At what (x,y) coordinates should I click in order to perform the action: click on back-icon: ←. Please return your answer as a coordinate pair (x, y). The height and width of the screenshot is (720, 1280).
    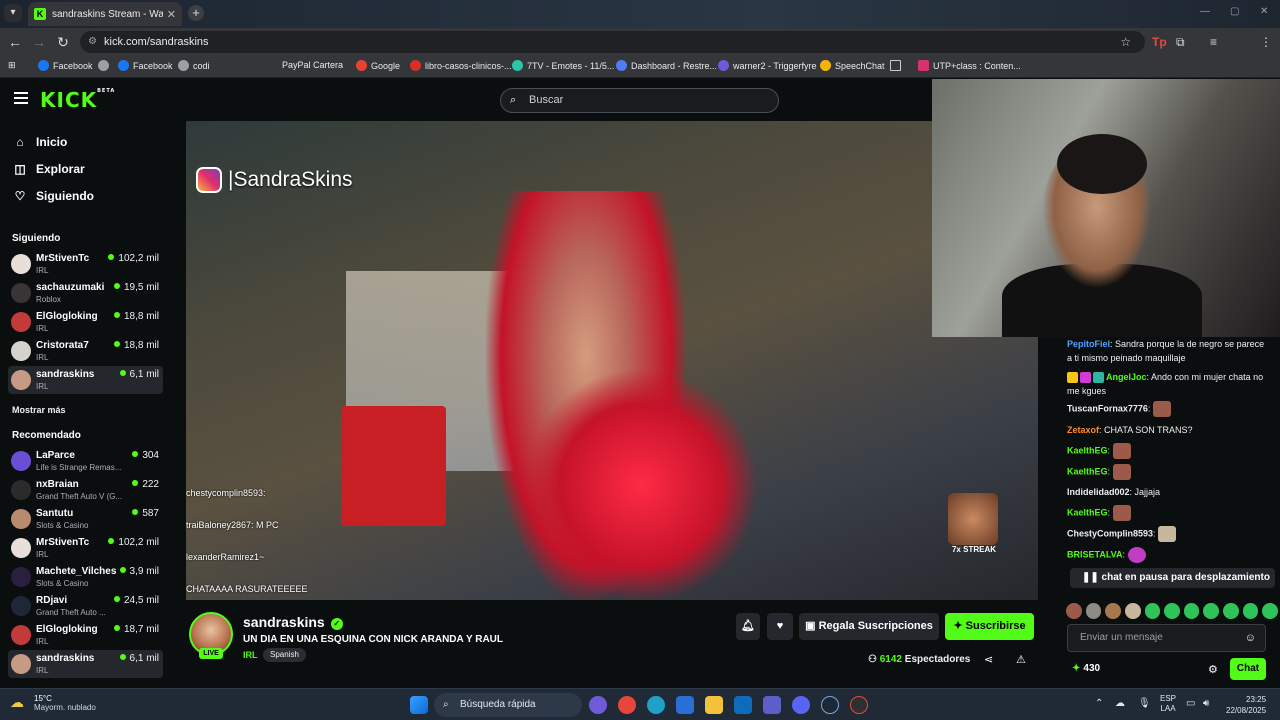
    Looking at the image, I should click on (15, 42).